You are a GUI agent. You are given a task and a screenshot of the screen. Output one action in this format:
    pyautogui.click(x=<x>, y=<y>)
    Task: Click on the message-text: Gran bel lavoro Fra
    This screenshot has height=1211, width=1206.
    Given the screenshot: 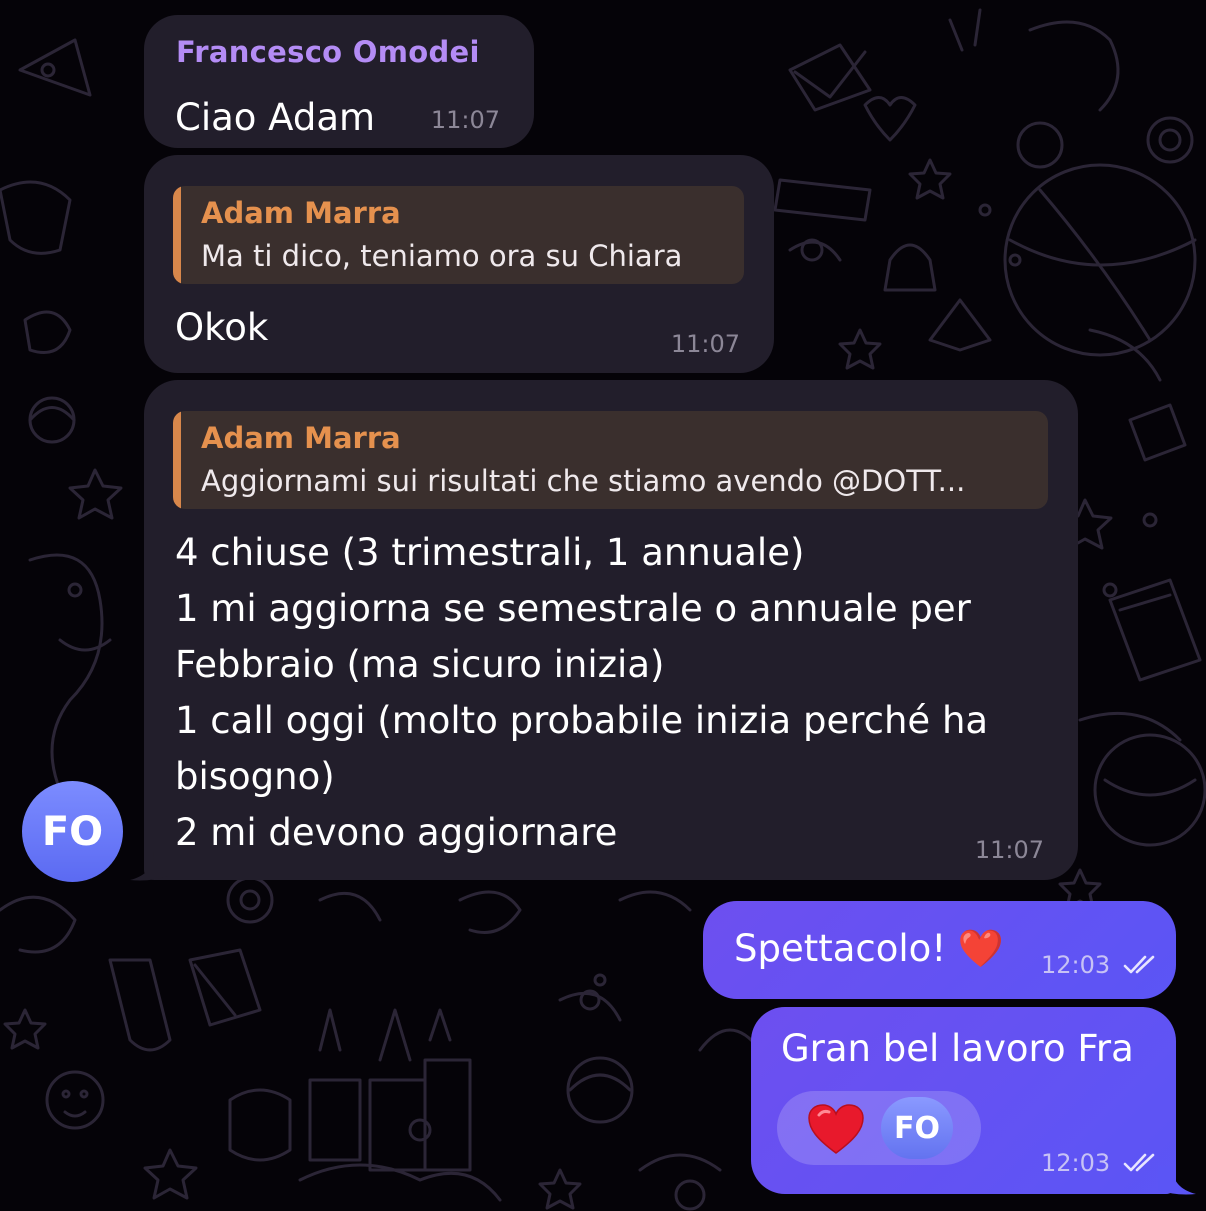 What is the action you would take?
    pyautogui.click(x=957, y=1048)
    